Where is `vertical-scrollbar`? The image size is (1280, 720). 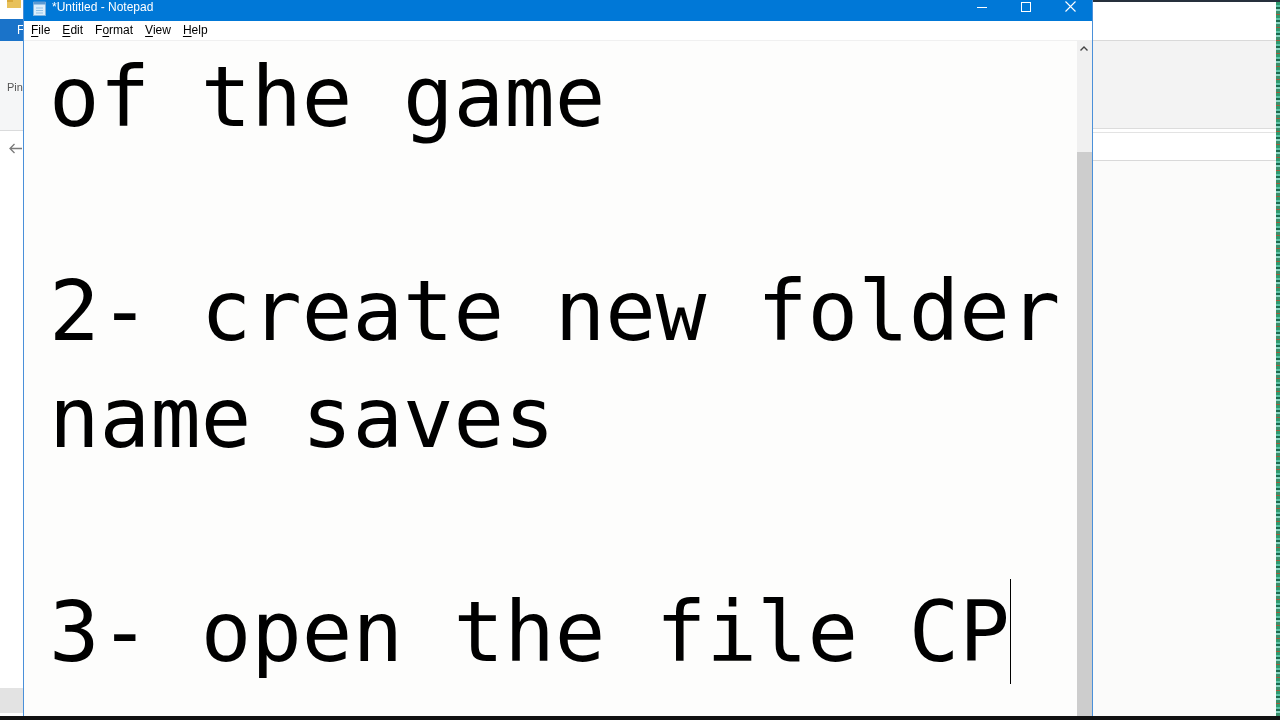
vertical-scrollbar is located at coordinates (1084, 378).